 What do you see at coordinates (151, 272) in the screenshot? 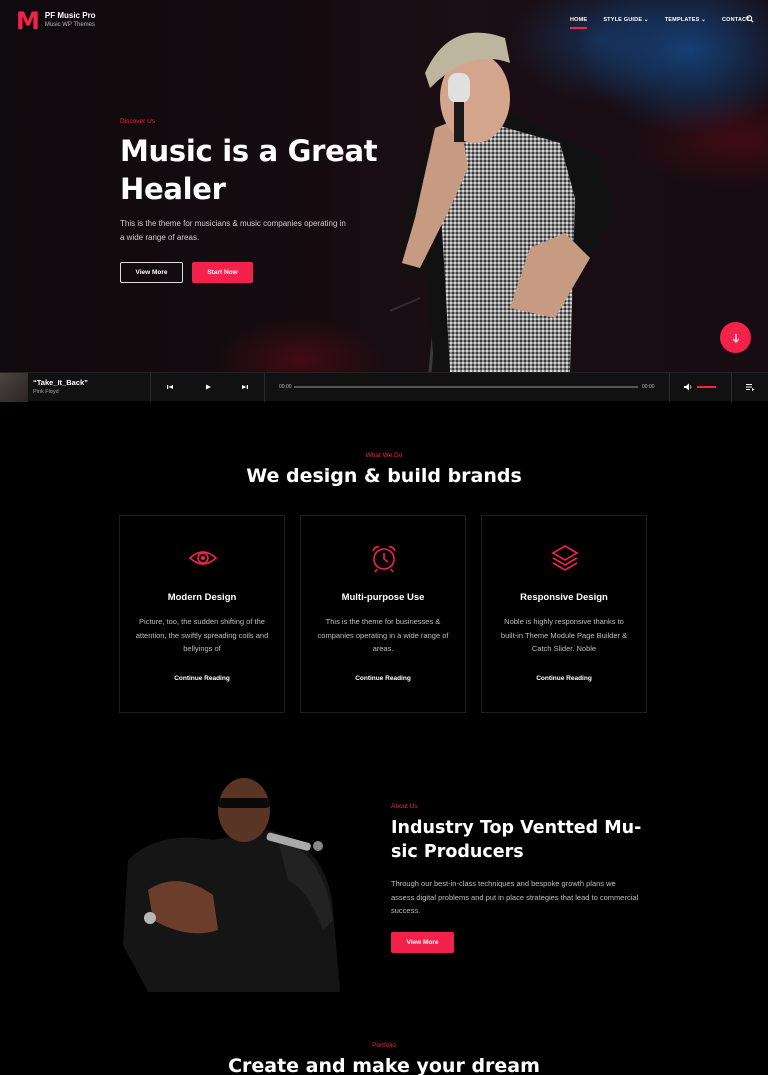
I see `view-more-button: View More` at bounding box center [151, 272].